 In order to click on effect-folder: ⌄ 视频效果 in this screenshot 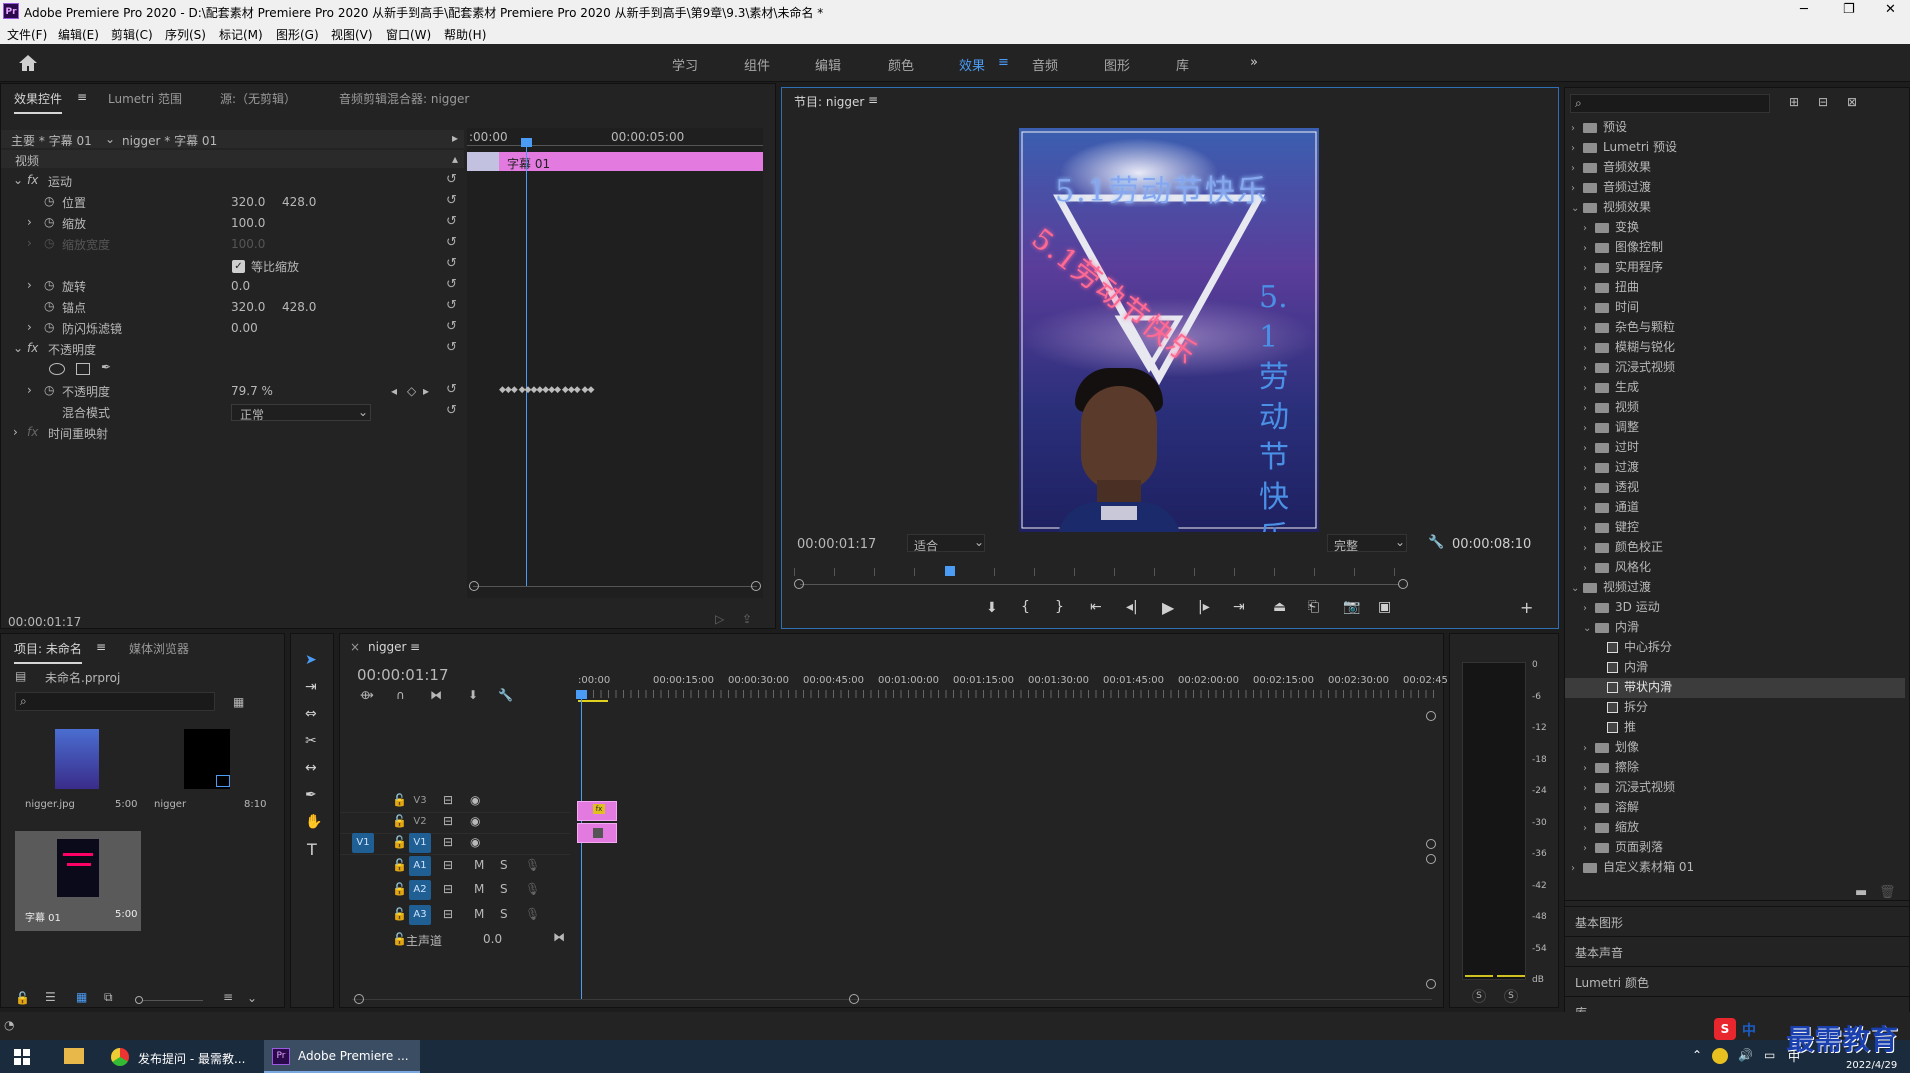, I will do `click(1735, 208)`.